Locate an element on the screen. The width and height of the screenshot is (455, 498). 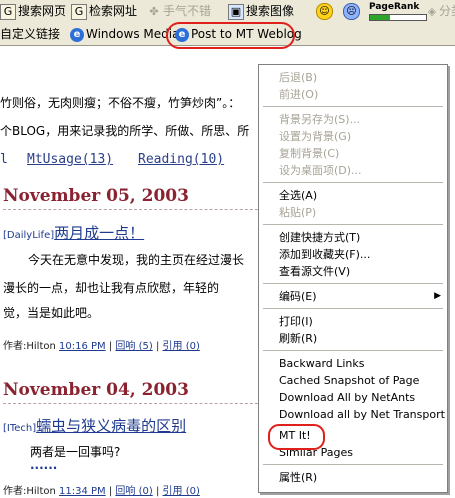
post-title-link: 蠕虫与狭义病毒的区别 is located at coordinates (111, 426).